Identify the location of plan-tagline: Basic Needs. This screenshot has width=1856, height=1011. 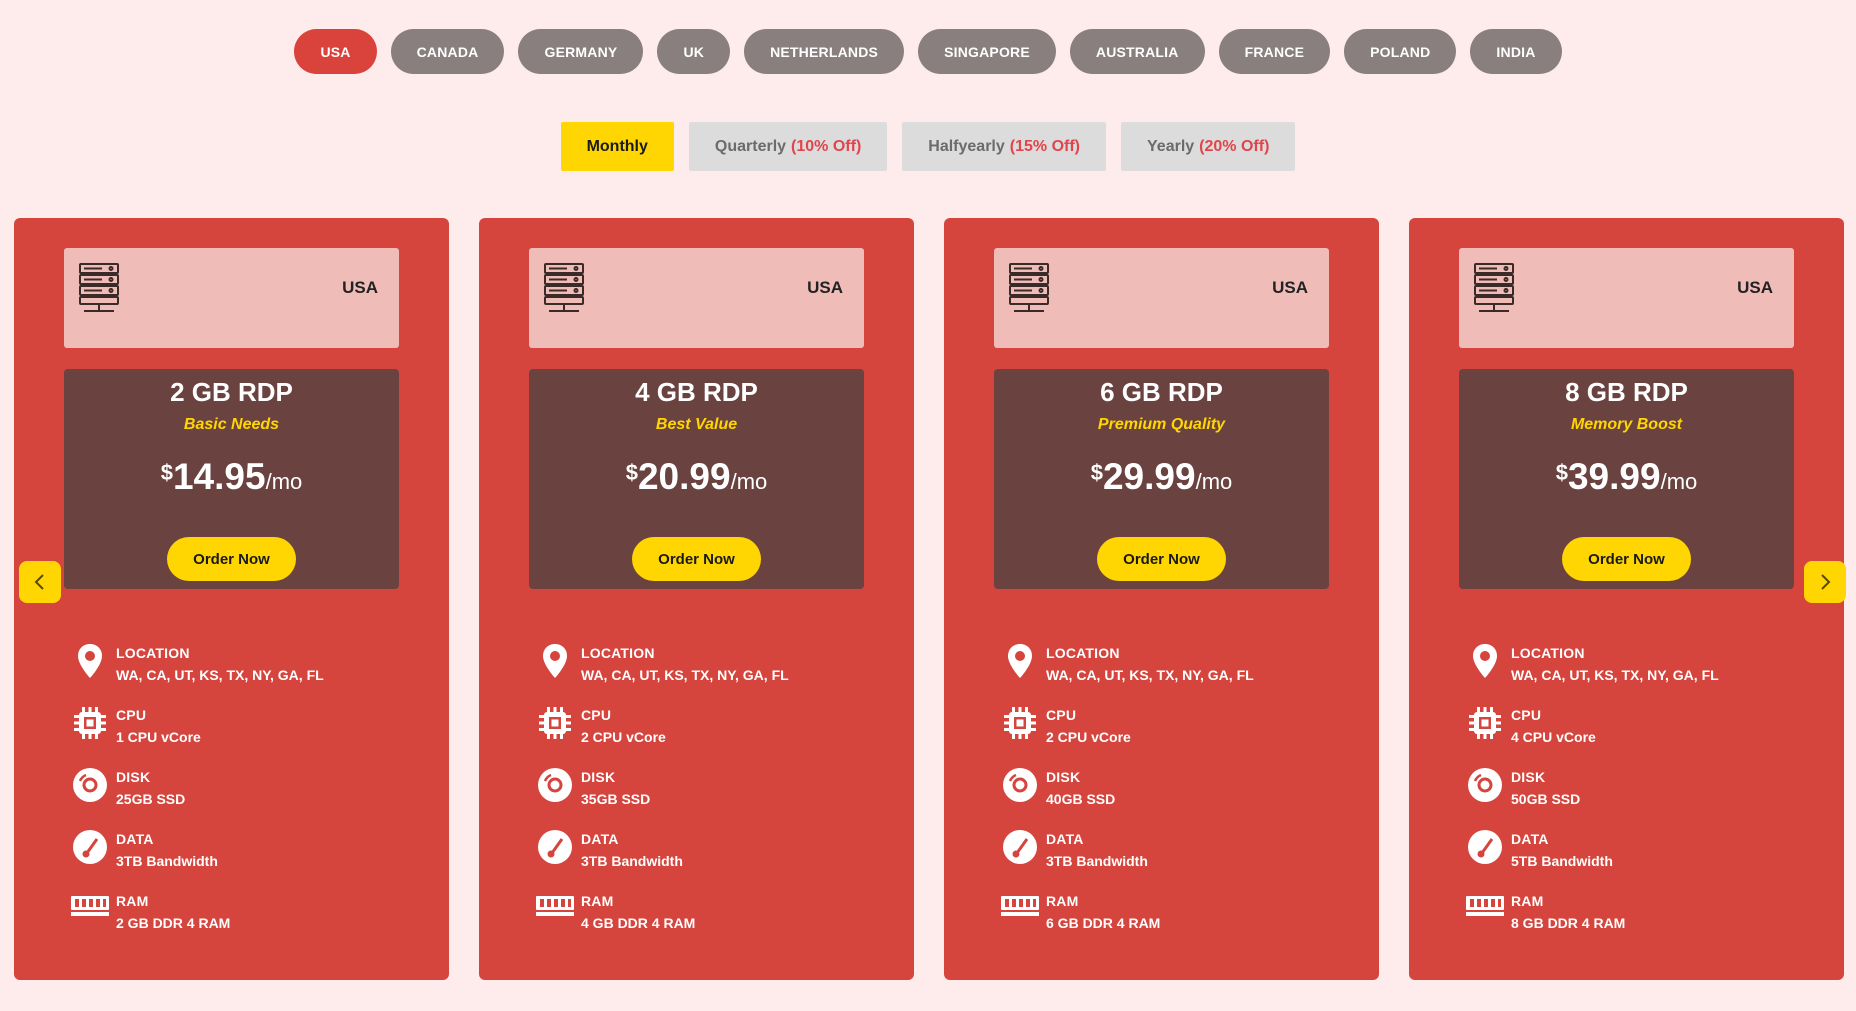
(231, 424).